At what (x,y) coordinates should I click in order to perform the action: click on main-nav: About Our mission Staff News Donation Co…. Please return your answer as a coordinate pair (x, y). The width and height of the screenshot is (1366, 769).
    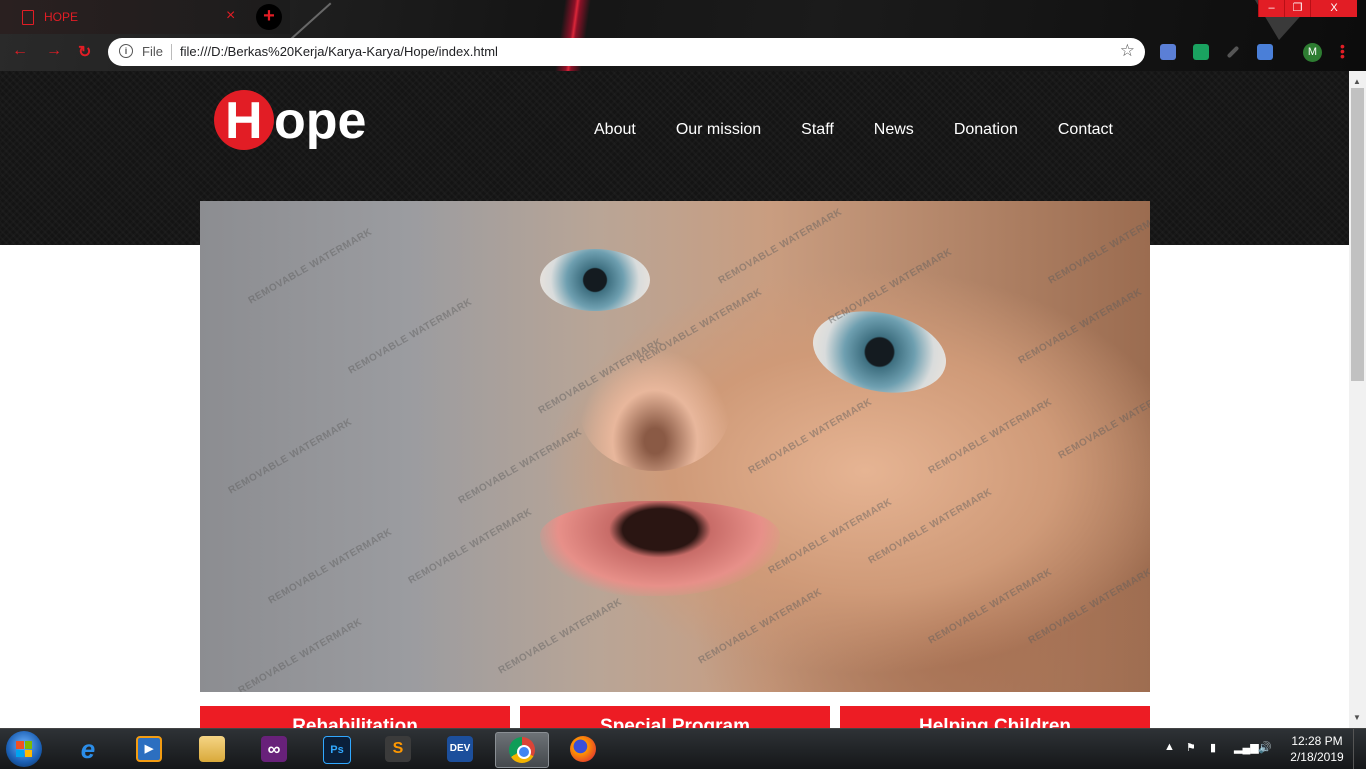
    Looking at the image, I should click on (853, 130).